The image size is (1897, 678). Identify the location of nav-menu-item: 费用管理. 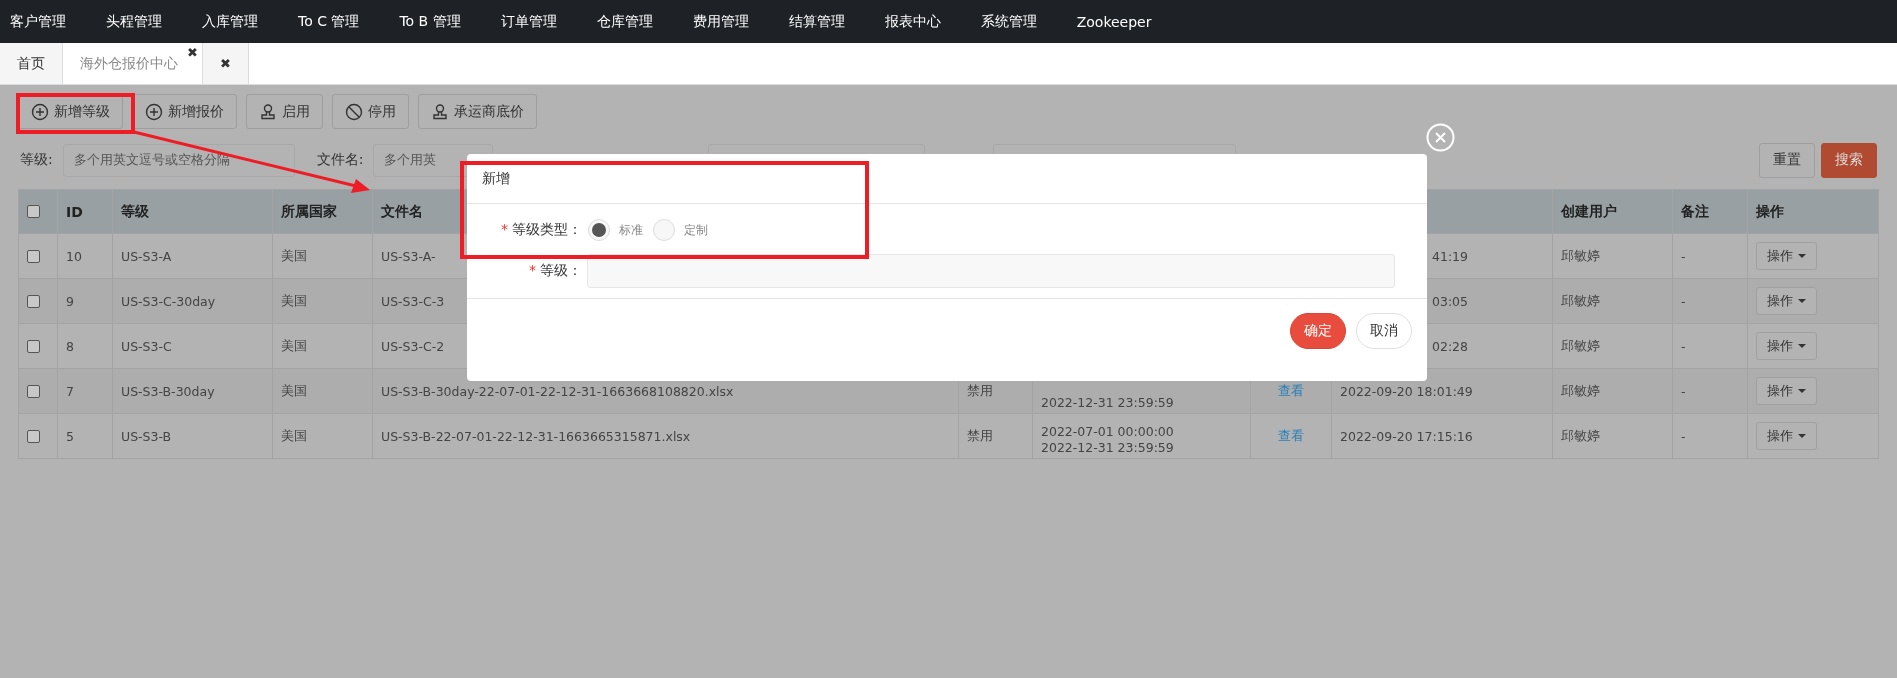
(720, 21).